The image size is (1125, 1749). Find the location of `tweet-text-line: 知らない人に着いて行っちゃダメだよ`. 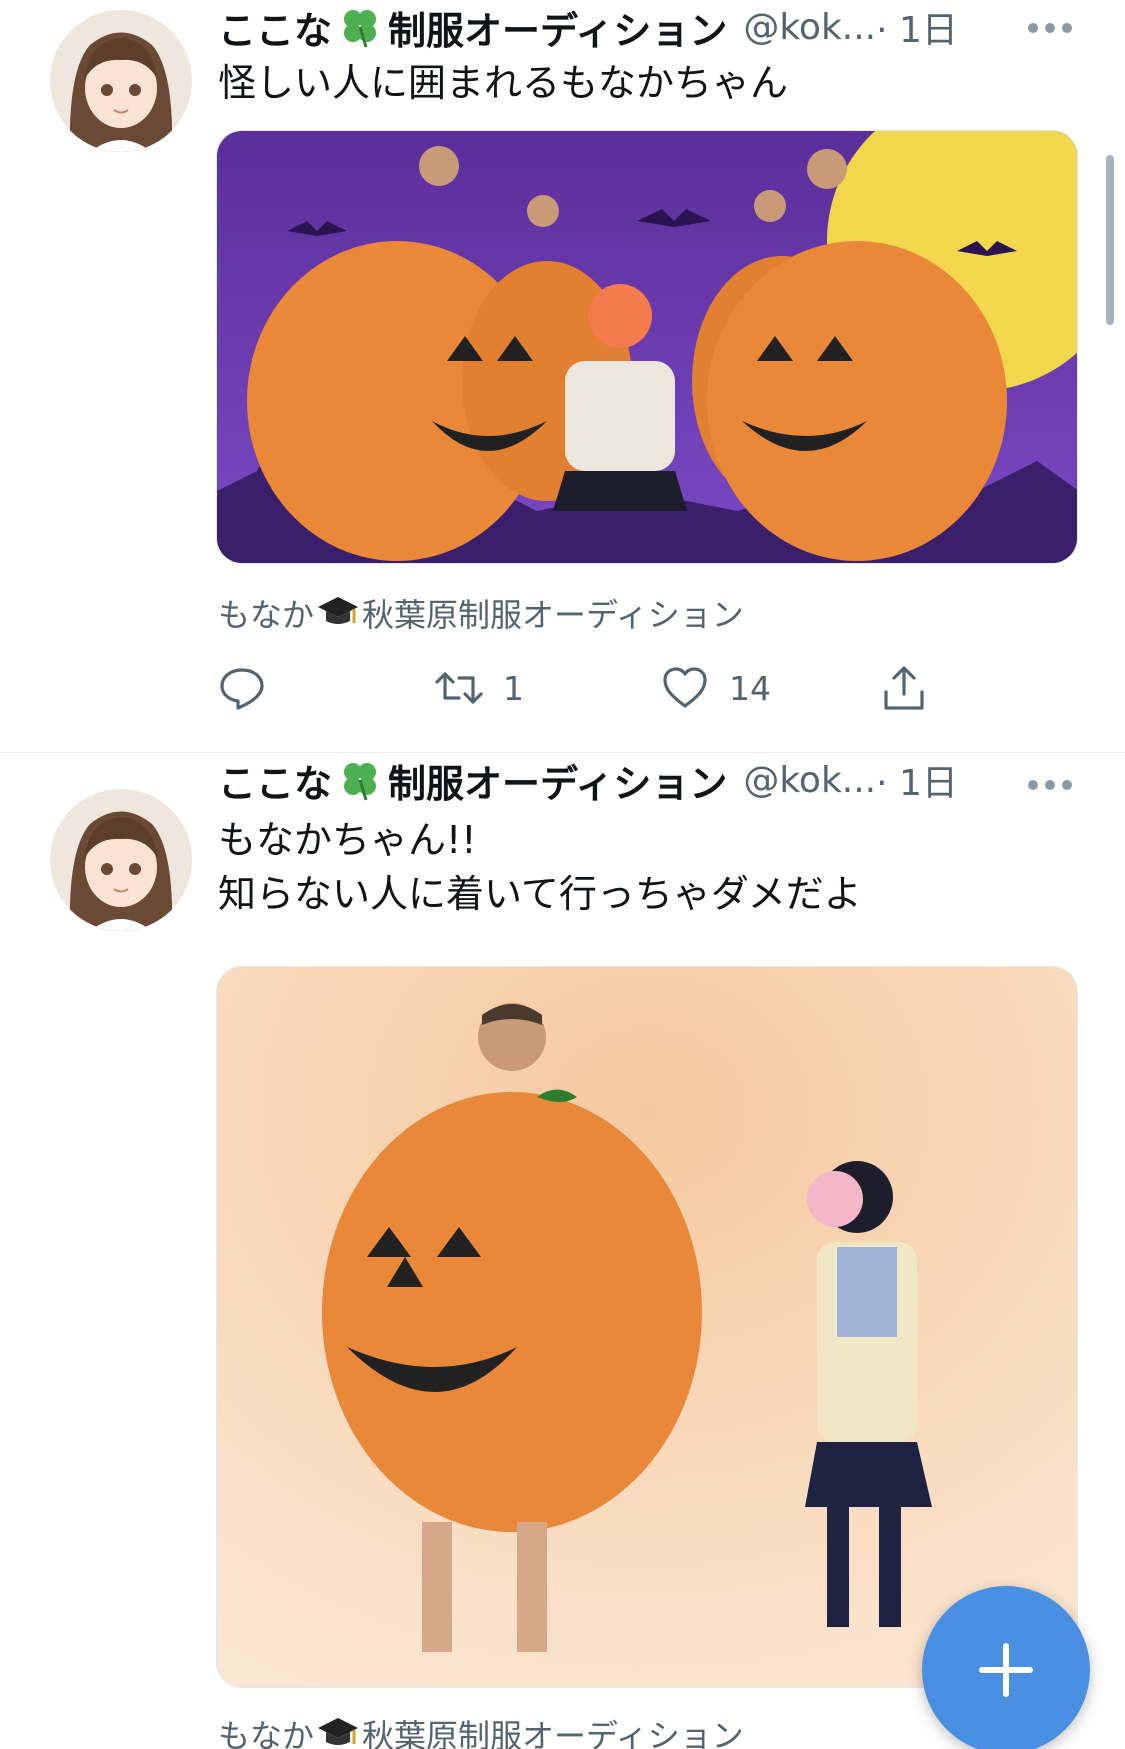

tweet-text-line: 知らない人に着いて行っちゃダメだよ is located at coordinates (540, 894).